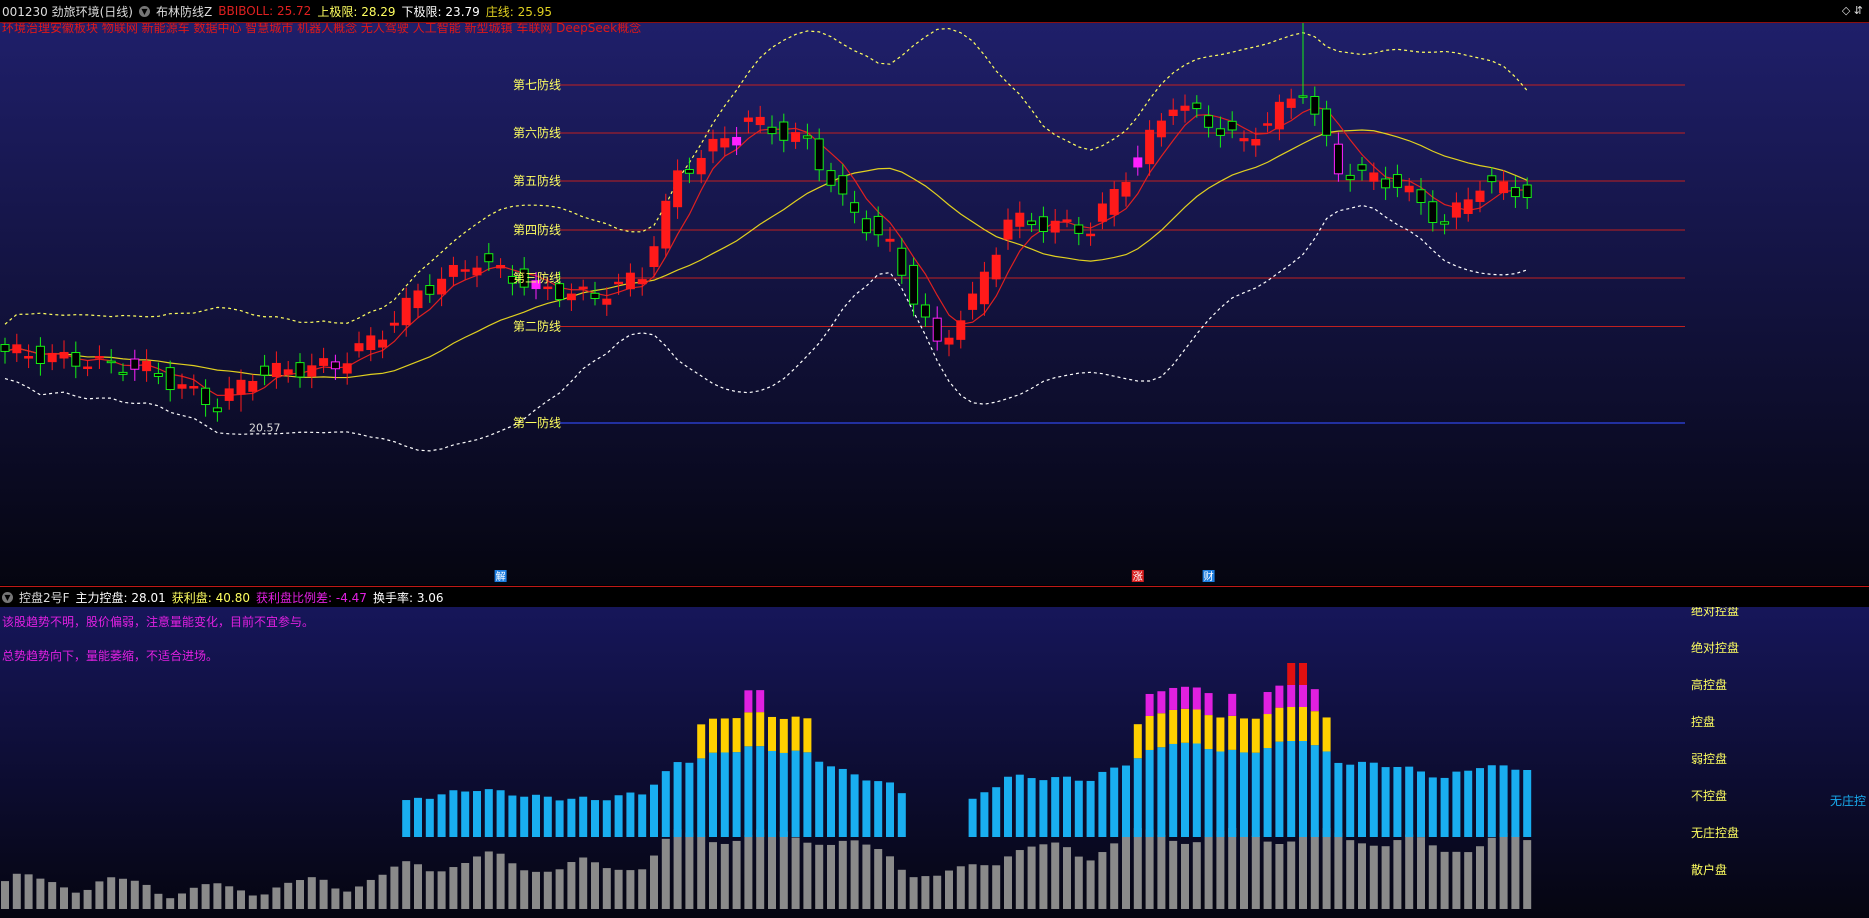  I want to click on event-marker-label: 解, so click(501, 576).